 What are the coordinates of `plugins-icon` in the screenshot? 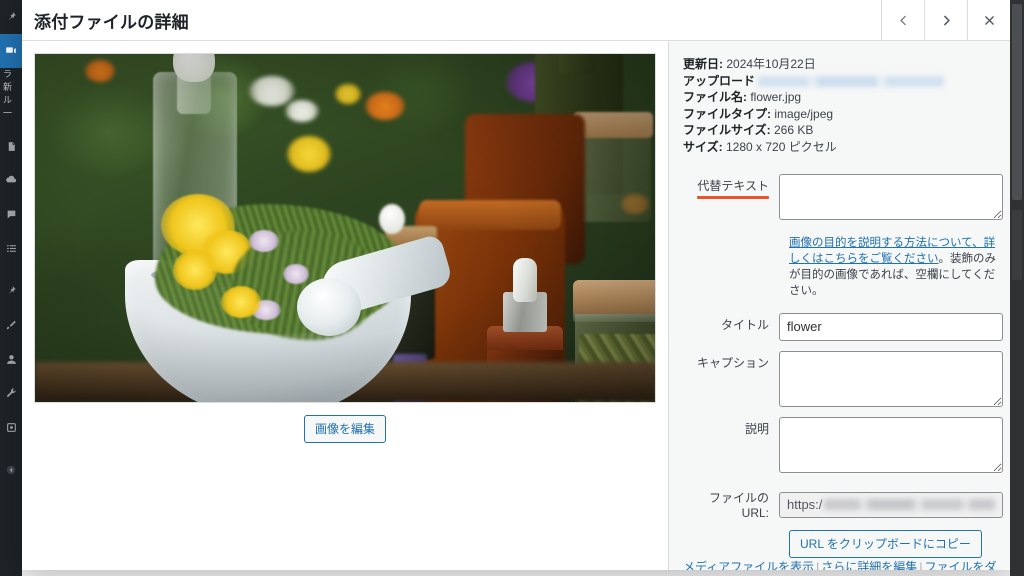 It's located at (11, 291).